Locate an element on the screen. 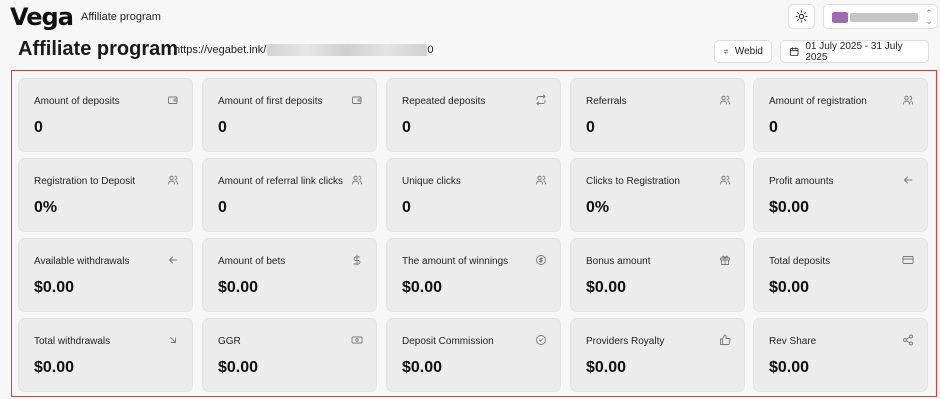  referral-link: https://vegabet.ink/ 0 is located at coordinates (303, 50).